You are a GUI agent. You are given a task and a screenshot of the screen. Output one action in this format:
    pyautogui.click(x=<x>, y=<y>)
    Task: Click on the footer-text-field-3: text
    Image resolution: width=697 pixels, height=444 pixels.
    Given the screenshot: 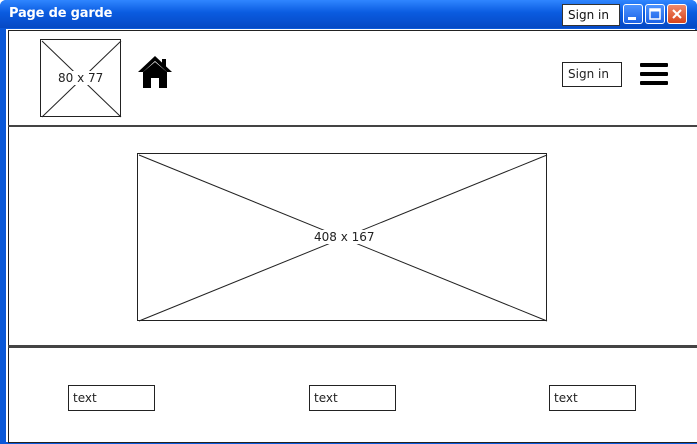 What is the action you would take?
    pyautogui.click(x=592, y=398)
    